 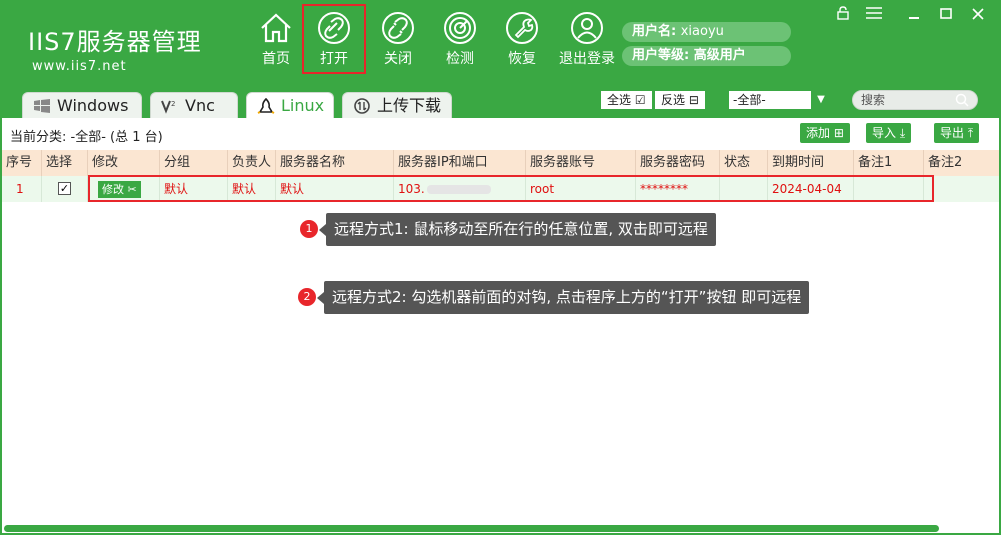 I want to click on col-edit: 修改, so click(x=124, y=163).